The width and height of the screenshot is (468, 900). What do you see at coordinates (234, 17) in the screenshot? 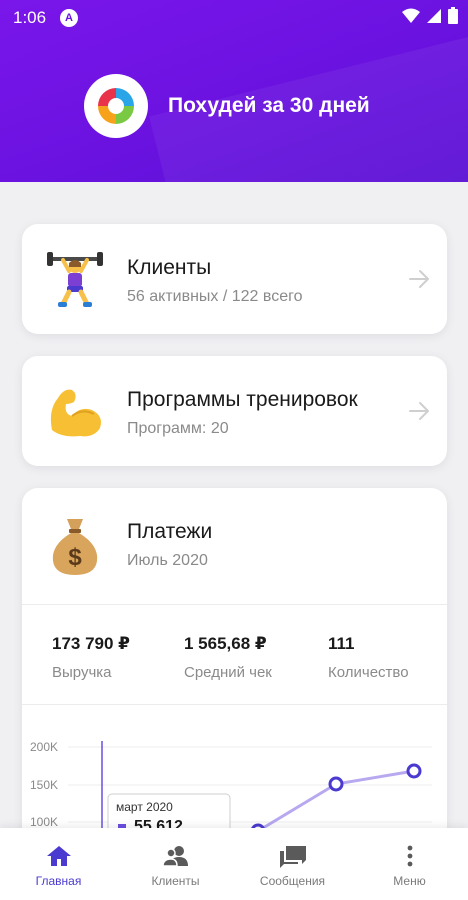
I see `status-bar: 1:06 A` at bounding box center [234, 17].